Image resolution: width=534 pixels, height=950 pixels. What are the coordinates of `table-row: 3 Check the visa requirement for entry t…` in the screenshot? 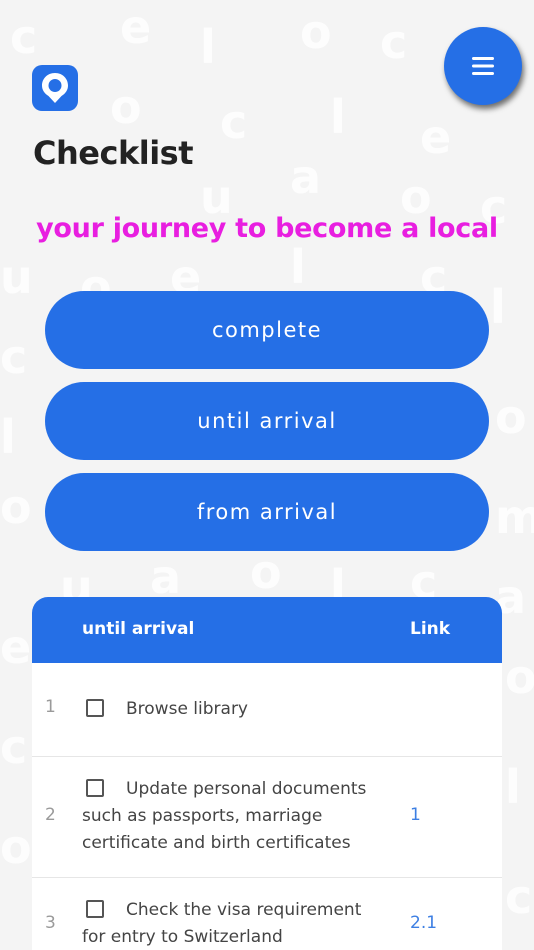 It's located at (267, 914).